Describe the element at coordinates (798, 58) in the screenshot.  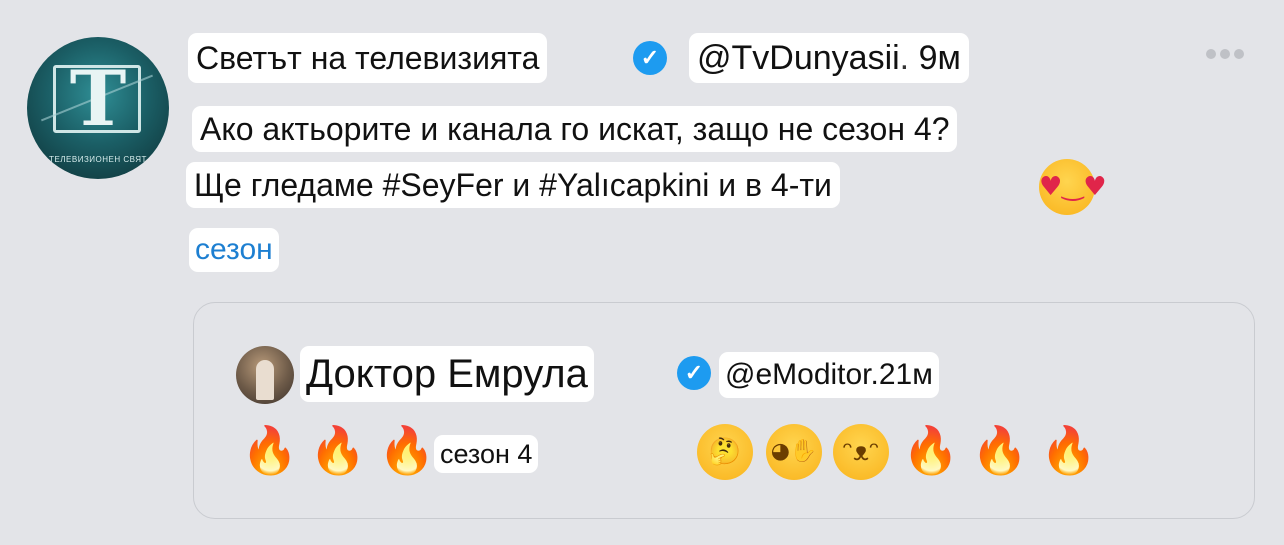
I see `author-handle: @TvDunyasii` at that location.